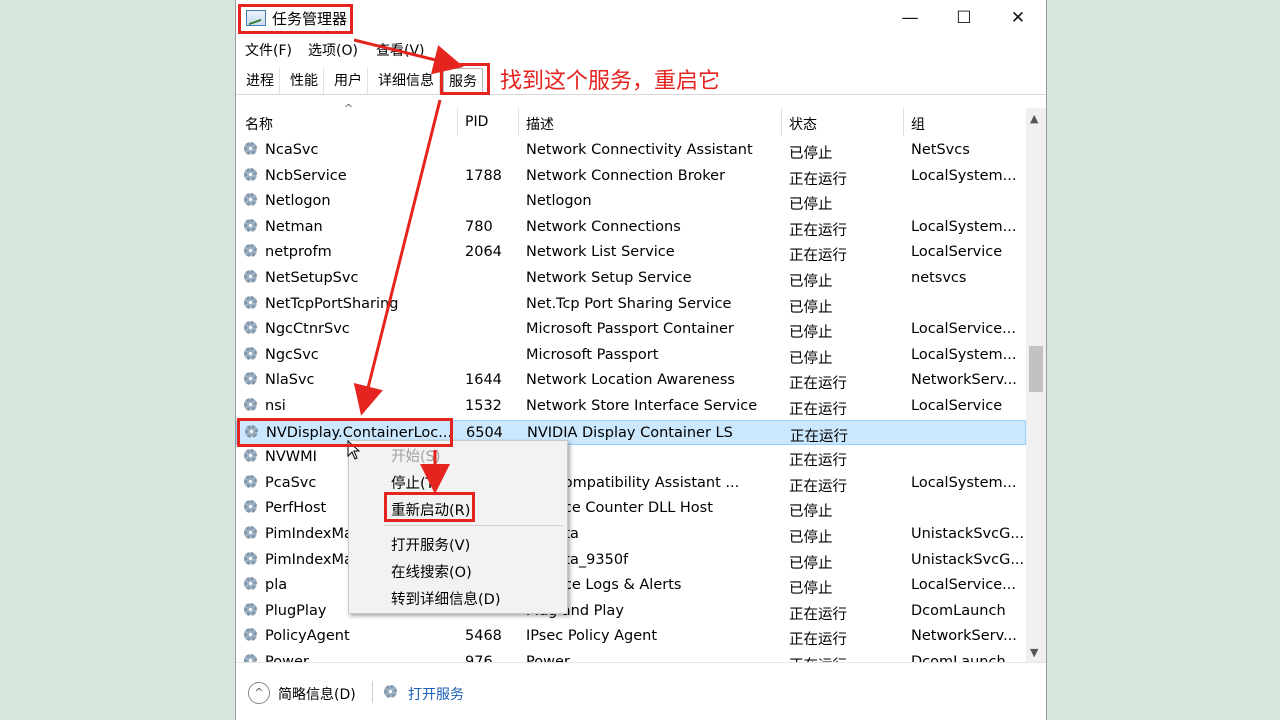 The height and width of the screenshot is (720, 1280). What do you see at coordinates (397, 257) in the screenshot?
I see `arrow-to-service` at bounding box center [397, 257].